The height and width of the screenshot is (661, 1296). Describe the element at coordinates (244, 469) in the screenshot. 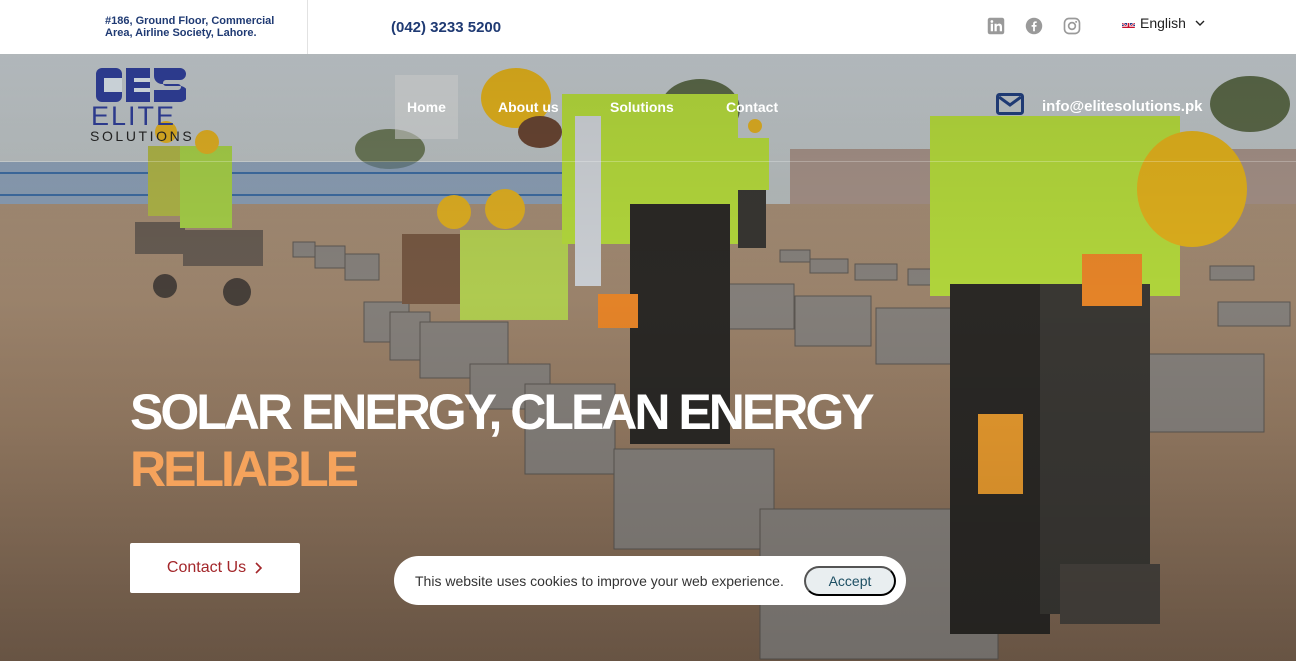

I see `hero-headline-accent: RELIABLE` at that location.